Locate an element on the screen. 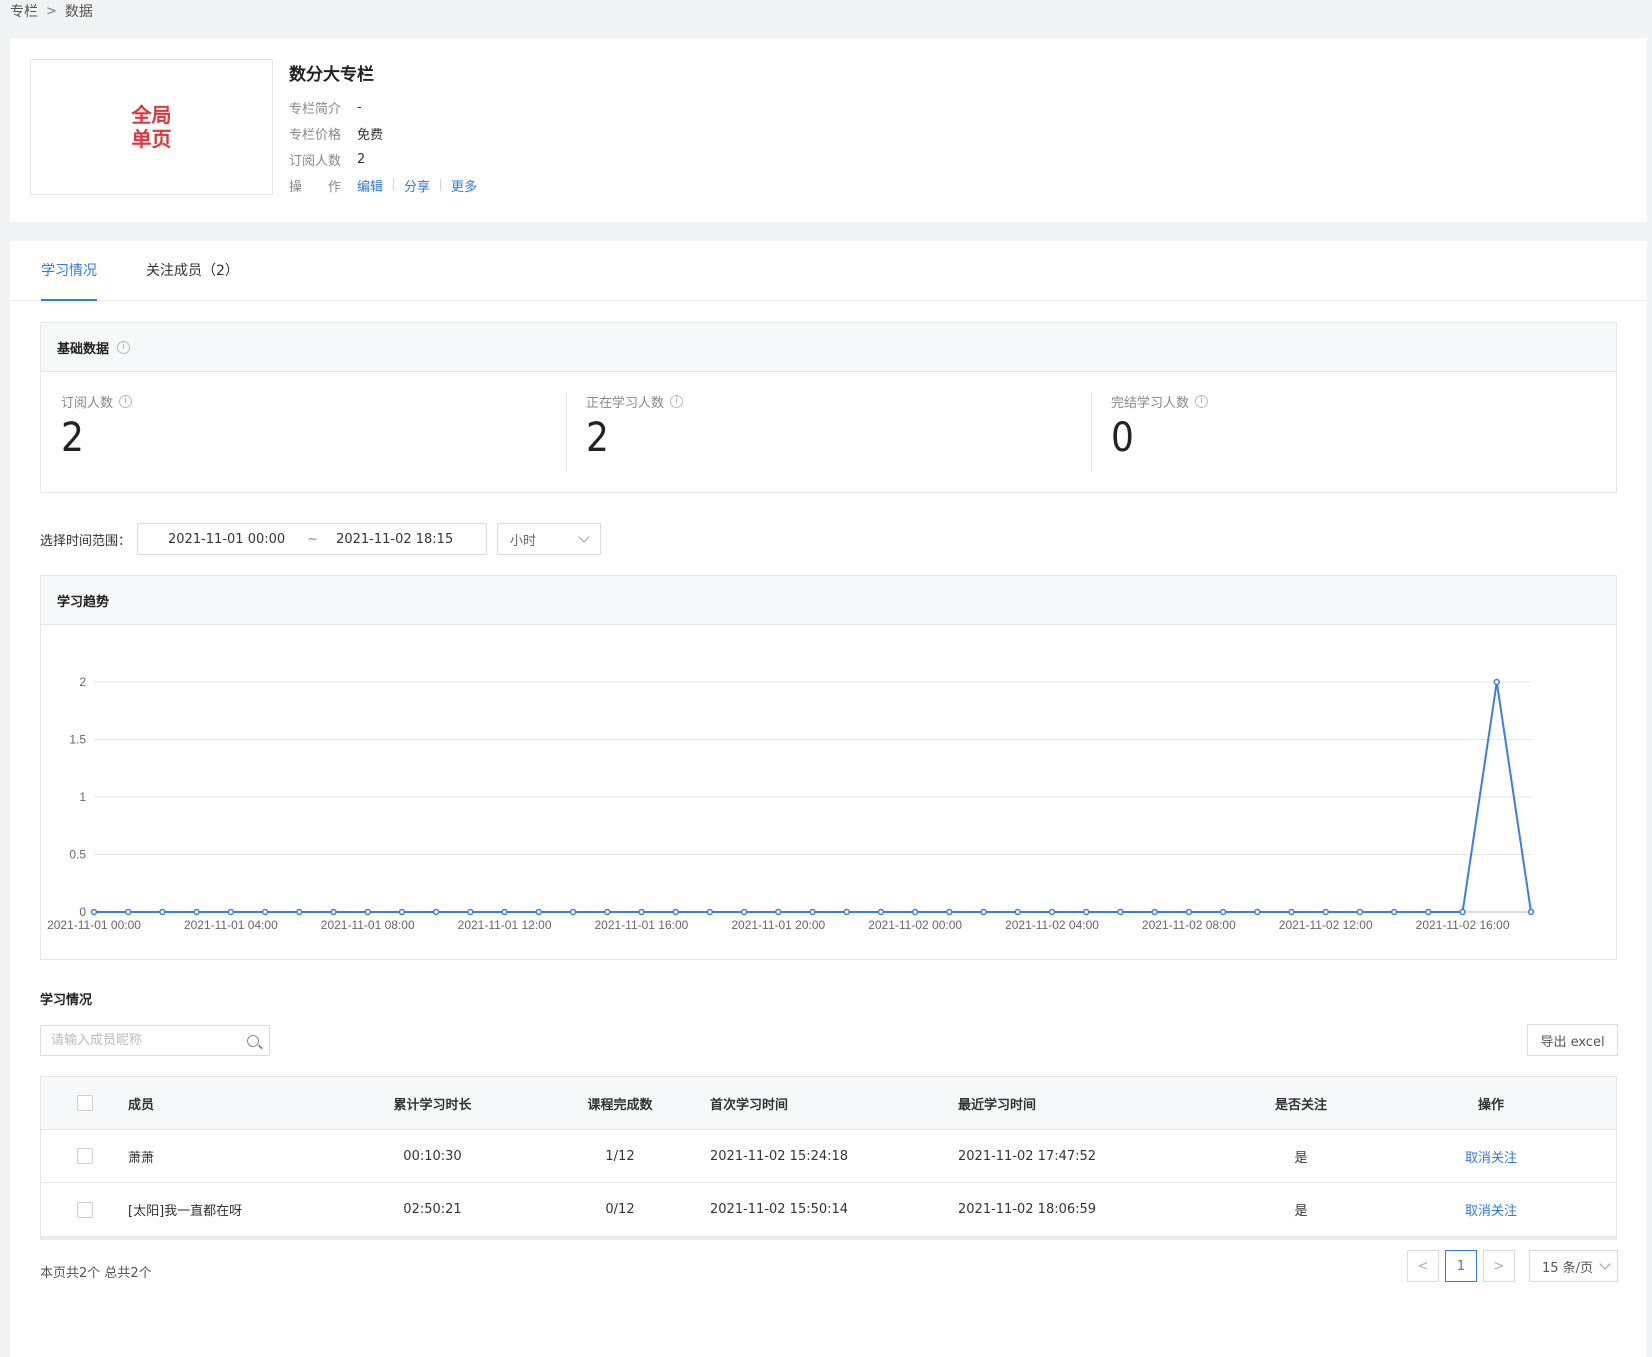 The image size is (1652, 1357). search-input is located at coordinates (149, 1040).